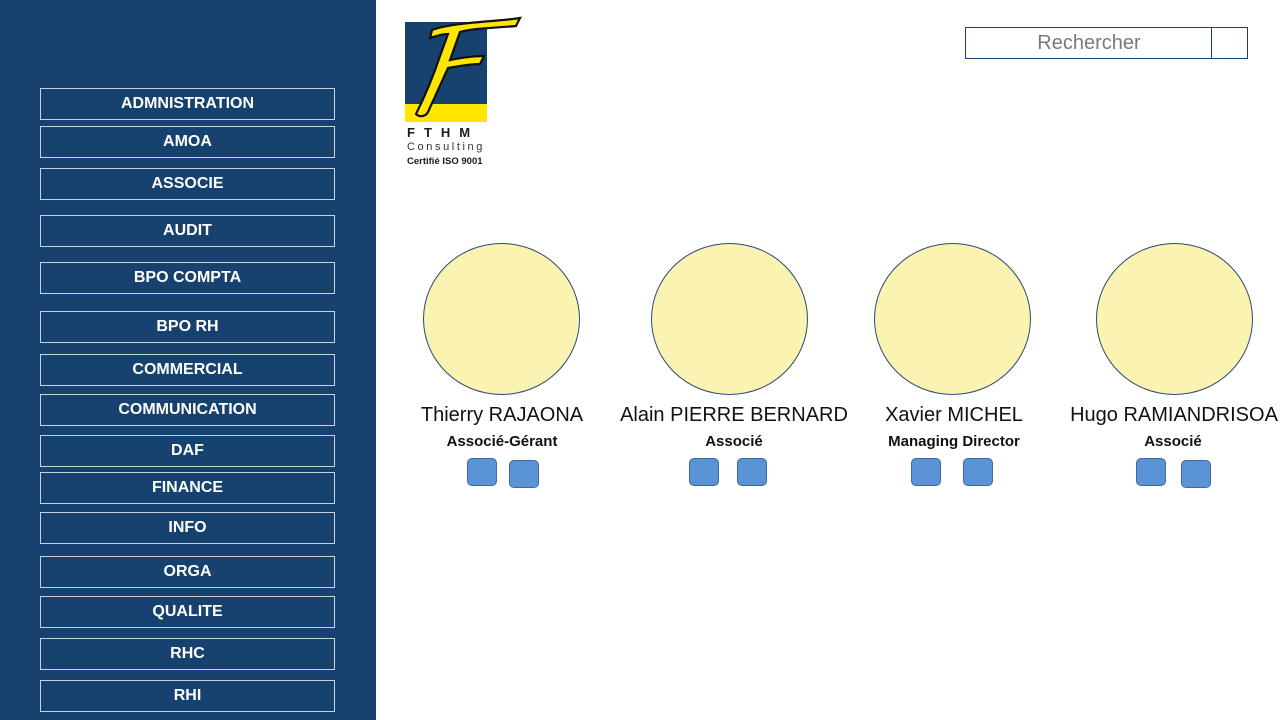 The width and height of the screenshot is (1280, 720). What do you see at coordinates (1174, 415) in the screenshot?
I see `person-name: Hugo RAMIANDRISOA` at bounding box center [1174, 415].